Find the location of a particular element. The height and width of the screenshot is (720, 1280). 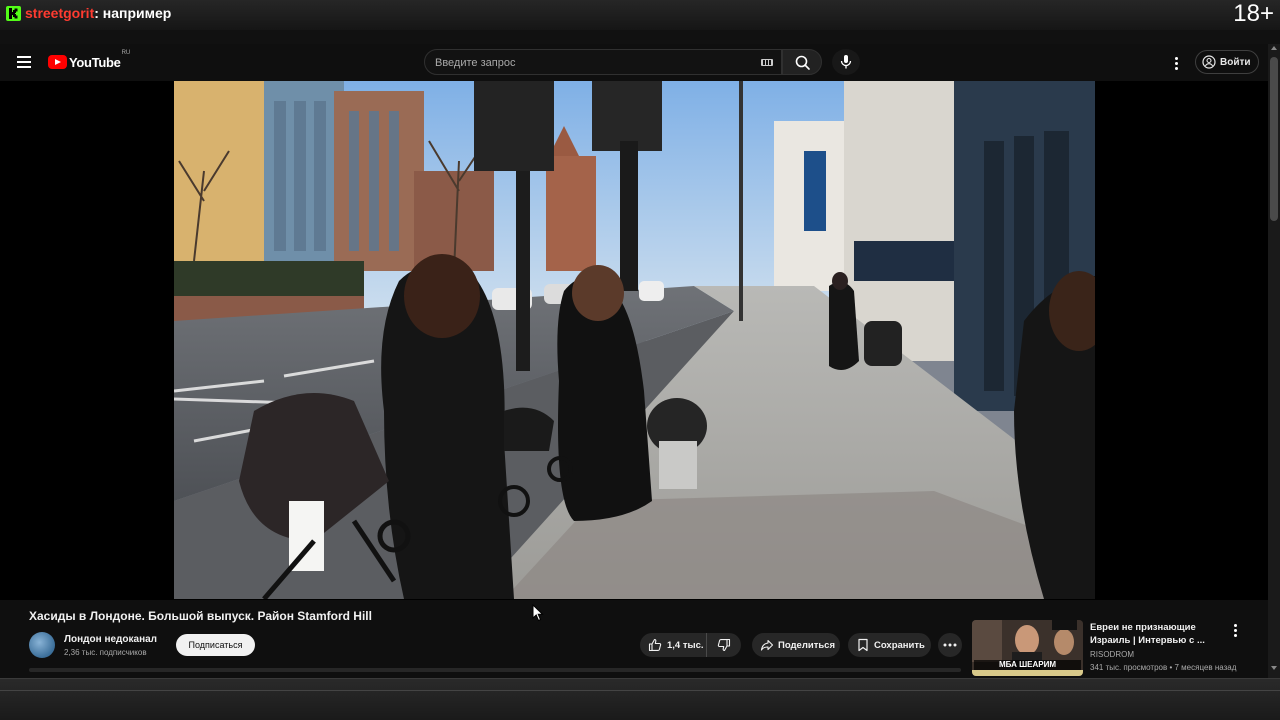

channel-name: Лондон недоканал is located at coordinates (110, 639).